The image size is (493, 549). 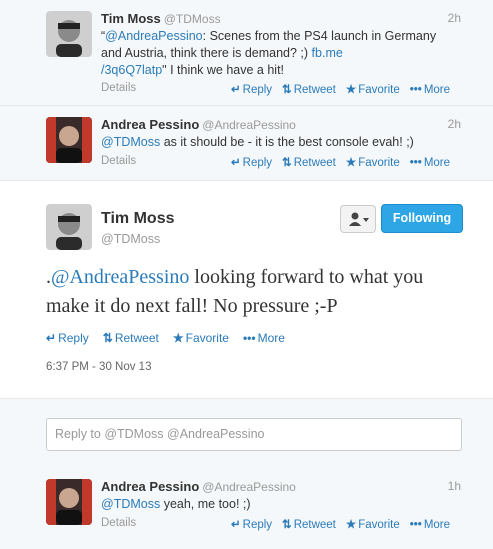 I want to click on url-link-part1: fb.me, so click(x=327, y=53).